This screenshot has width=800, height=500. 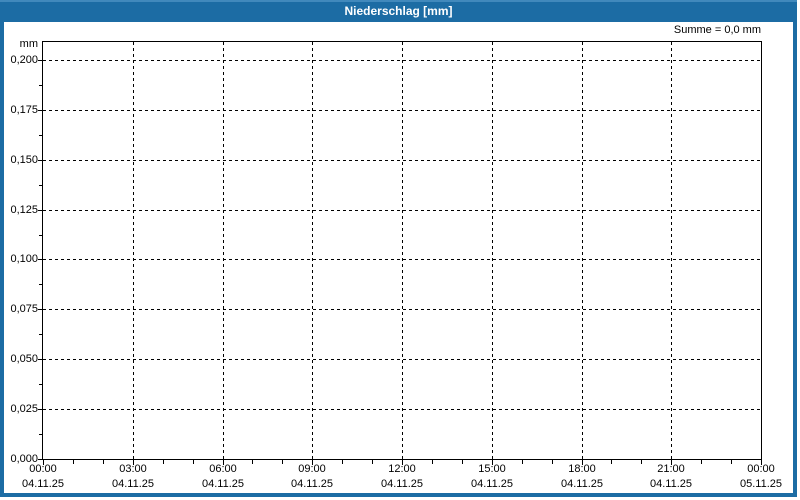 What do you see at coordinates (671, 469) in the screenshot?
I see `x-tick-time-label: 21:00` at bounding box center [671, 469].